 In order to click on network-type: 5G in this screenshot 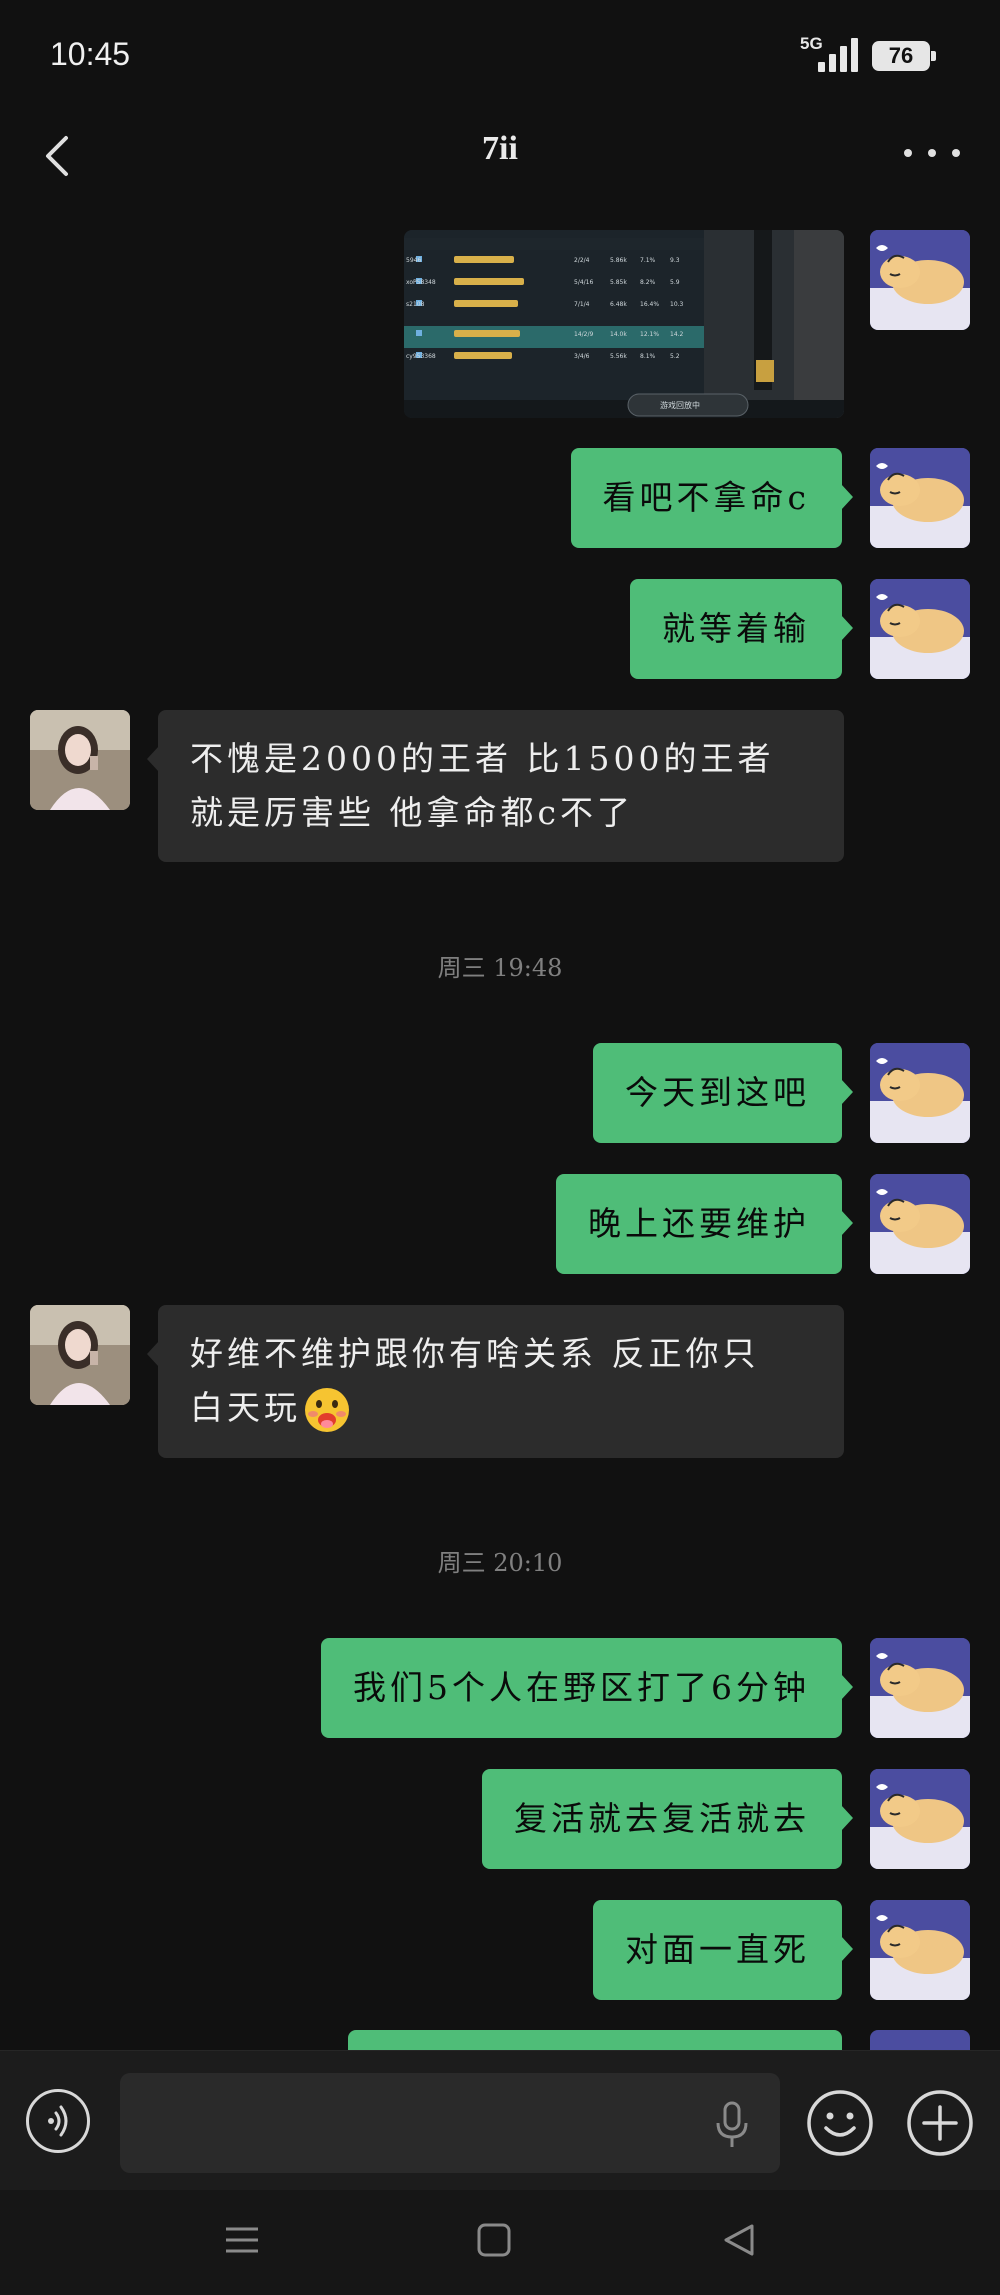, I will do `click(811, 43)`.